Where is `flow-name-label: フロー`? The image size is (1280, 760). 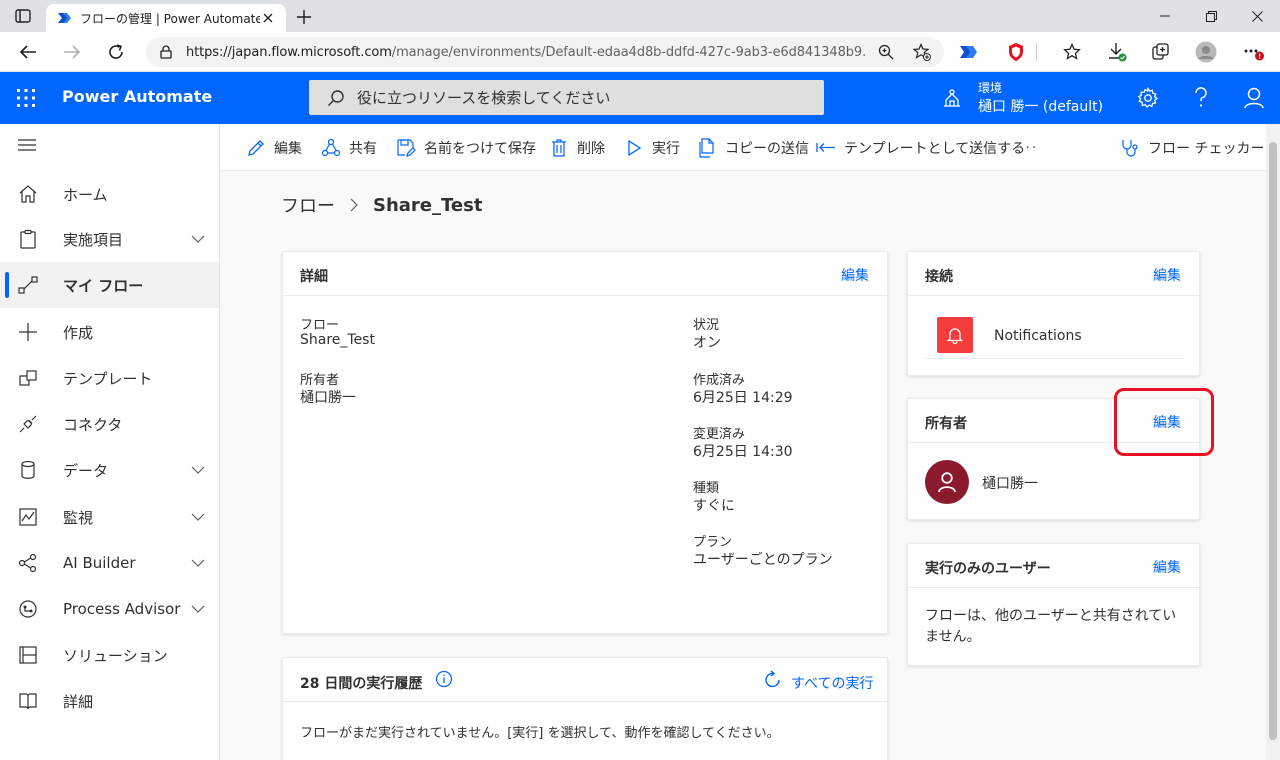
flow-name-label: フロー is located at coordinates (320, 325).